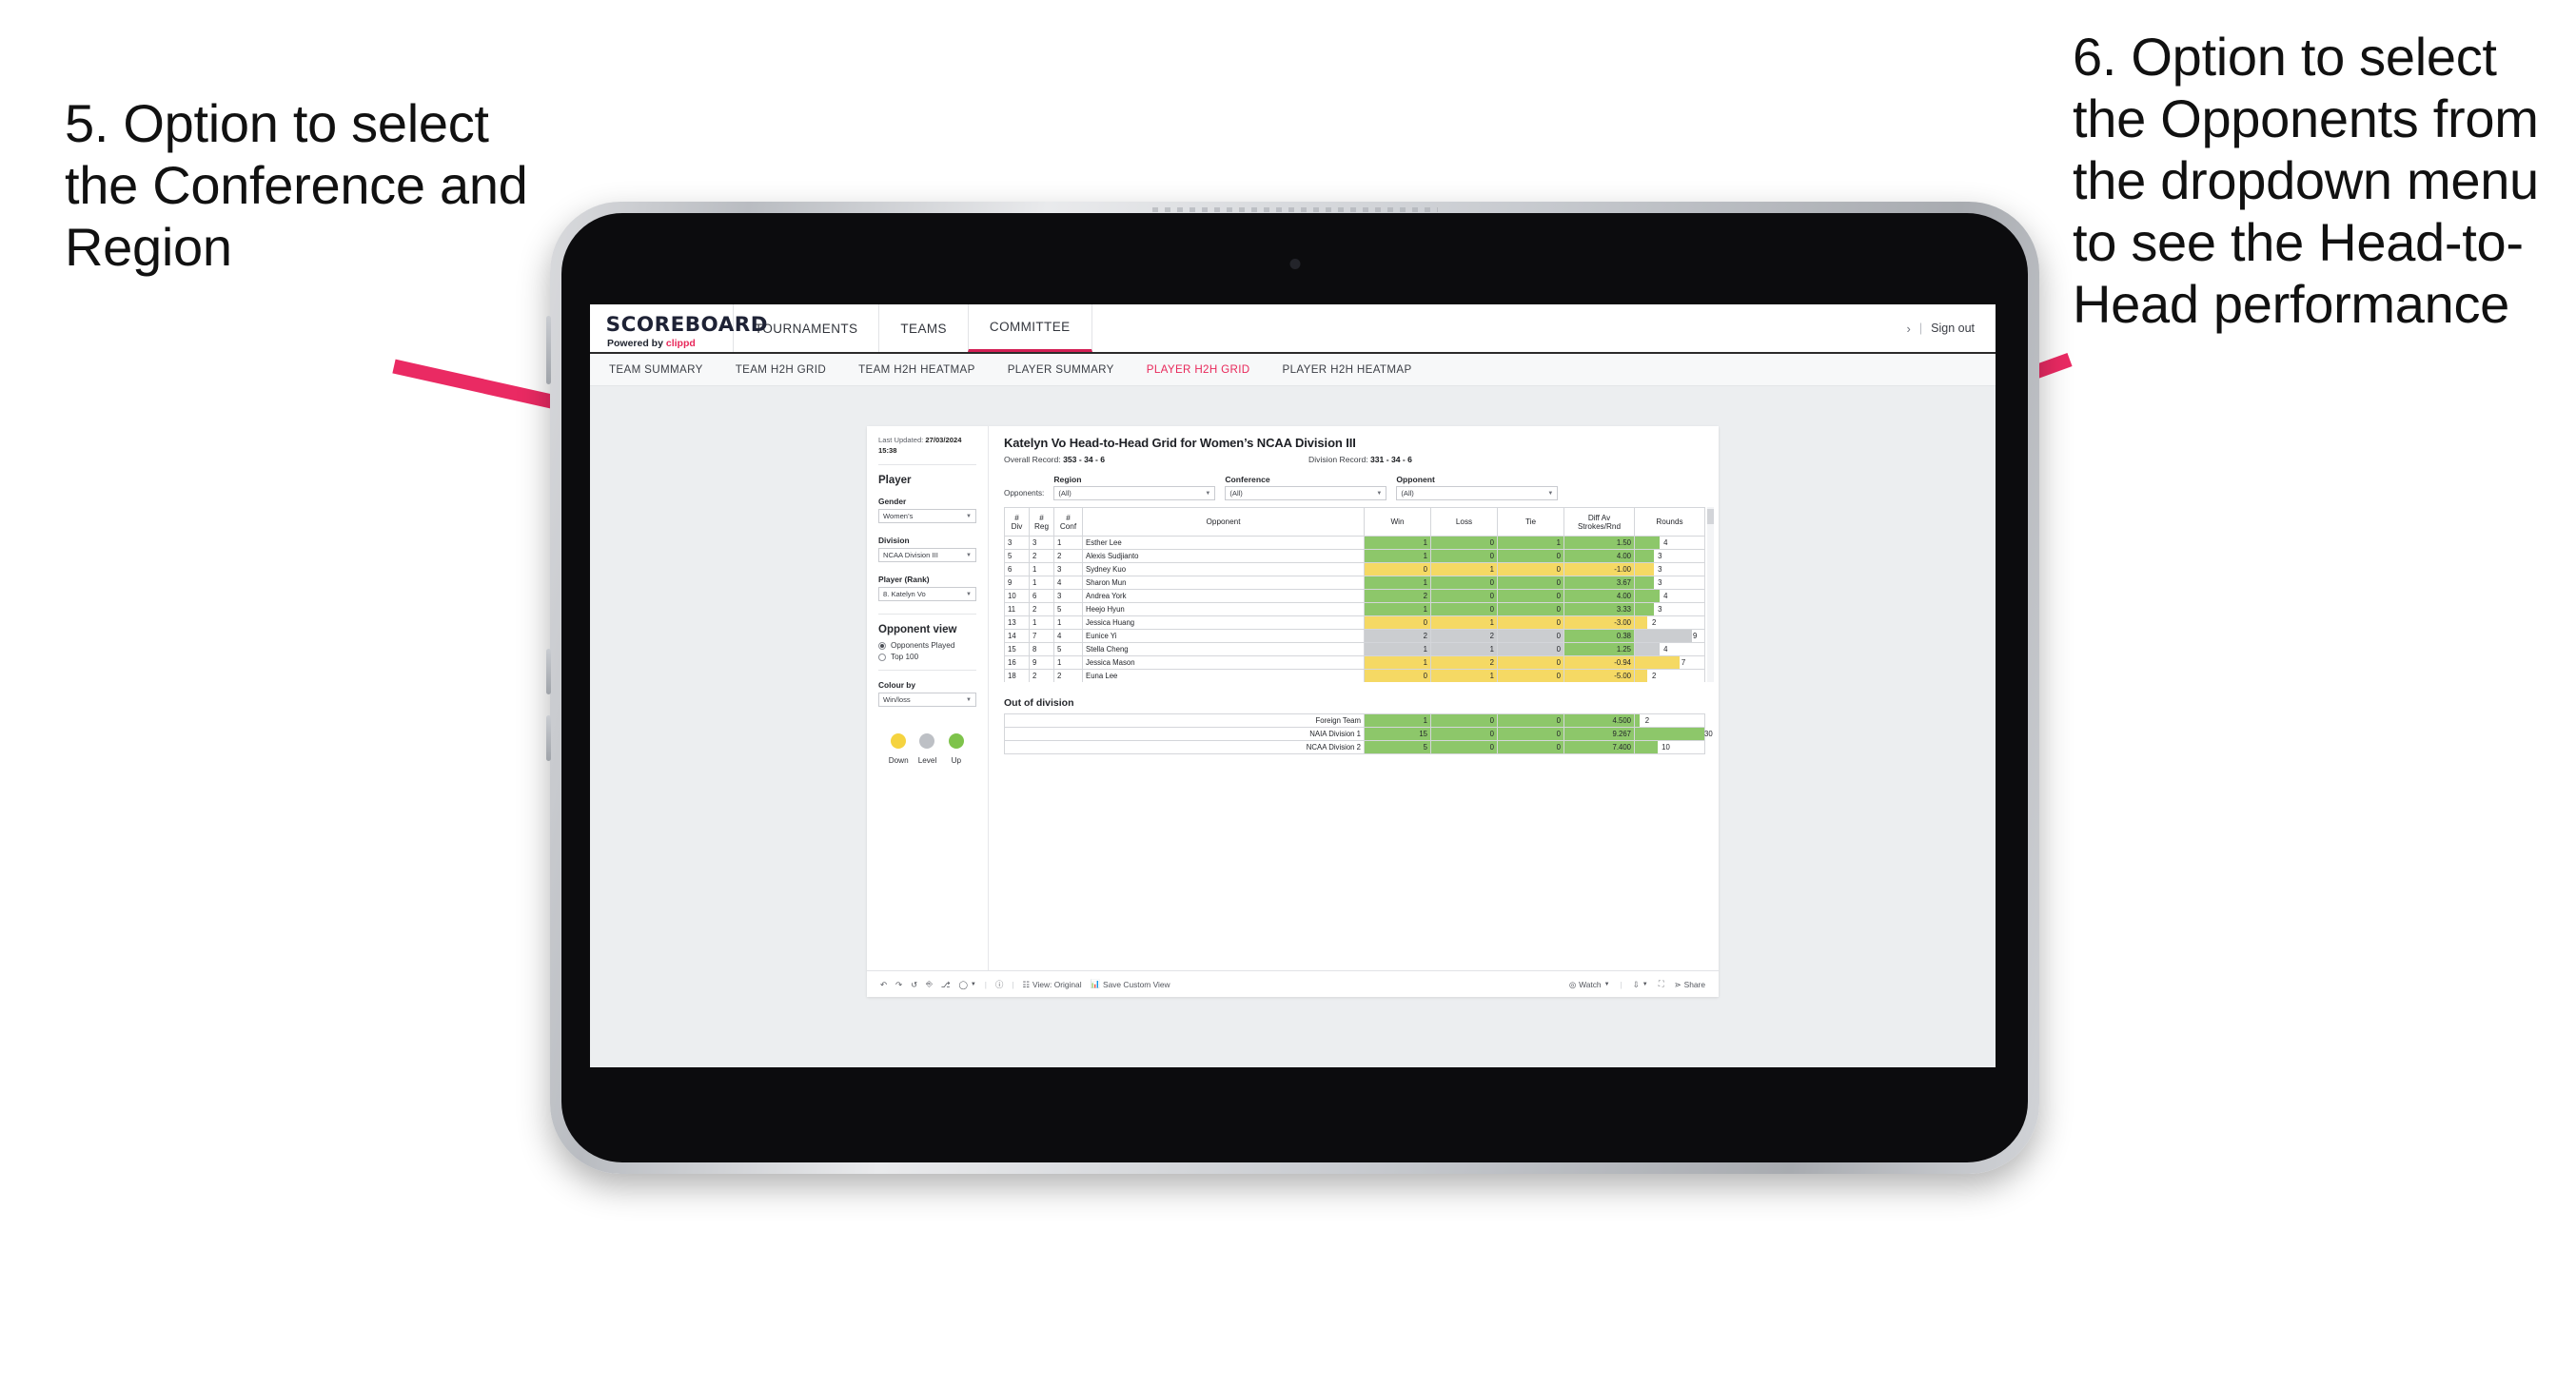 The image size is (2576, 1386). Describe the element at coordinates (1599, 522) in the screenshot. I see `grid-col-8: Diff Av Strokes/Rnd` at that location.